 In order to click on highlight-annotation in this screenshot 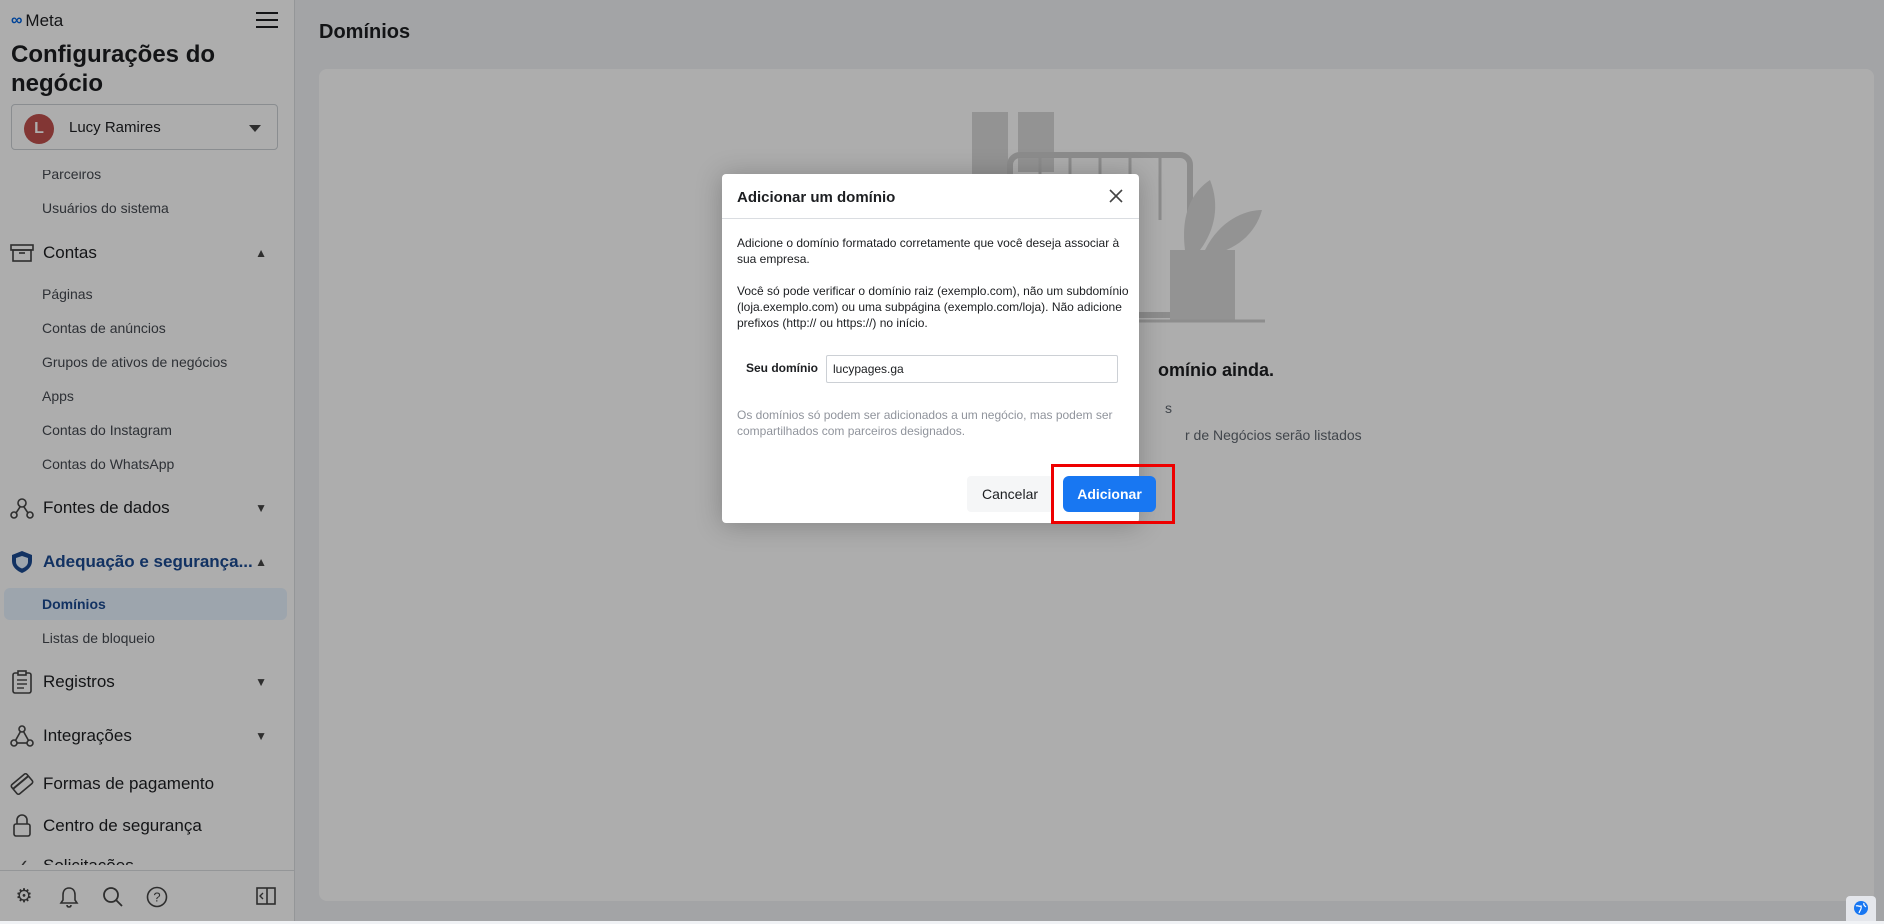, I will do `click(1113, 494)`.